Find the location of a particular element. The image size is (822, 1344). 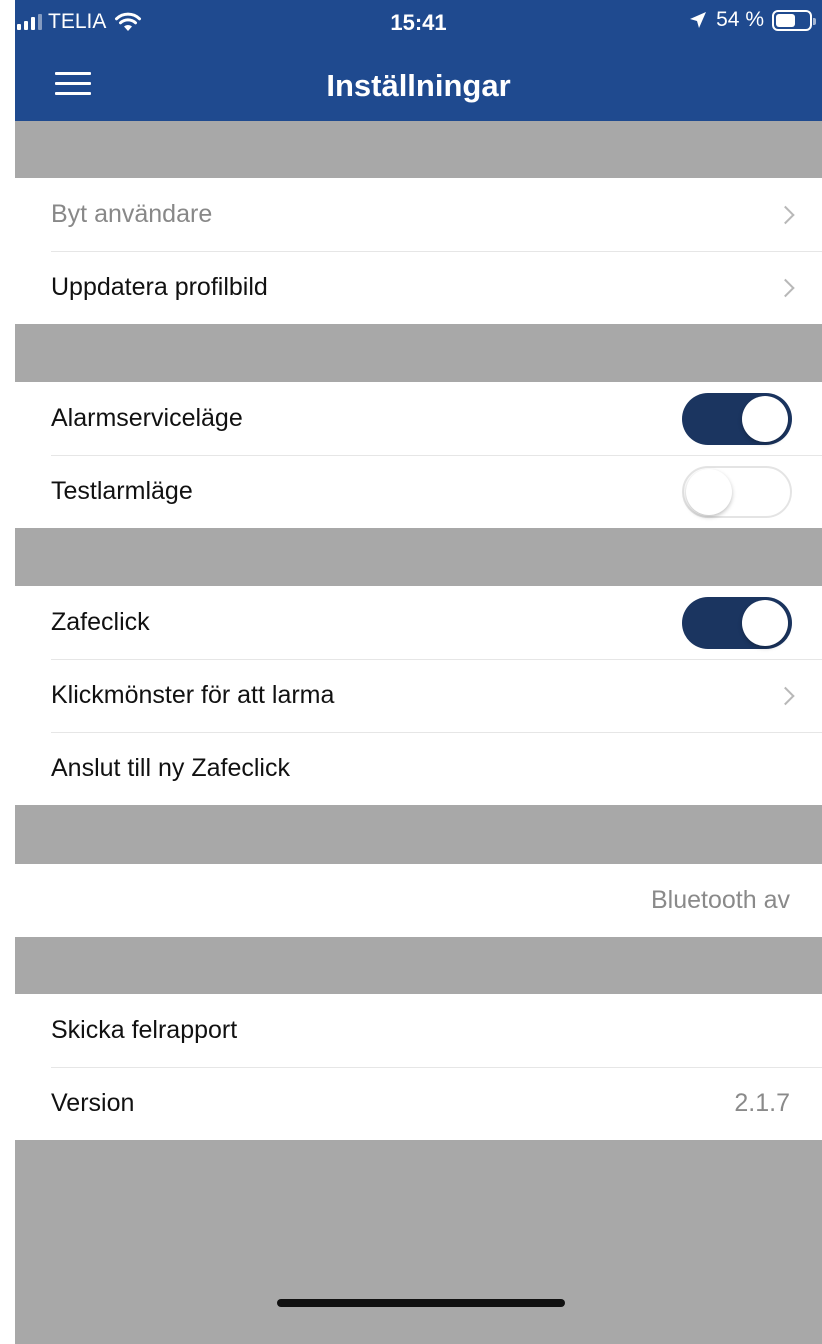

home-indicator is located at coordinates (421, 1303).